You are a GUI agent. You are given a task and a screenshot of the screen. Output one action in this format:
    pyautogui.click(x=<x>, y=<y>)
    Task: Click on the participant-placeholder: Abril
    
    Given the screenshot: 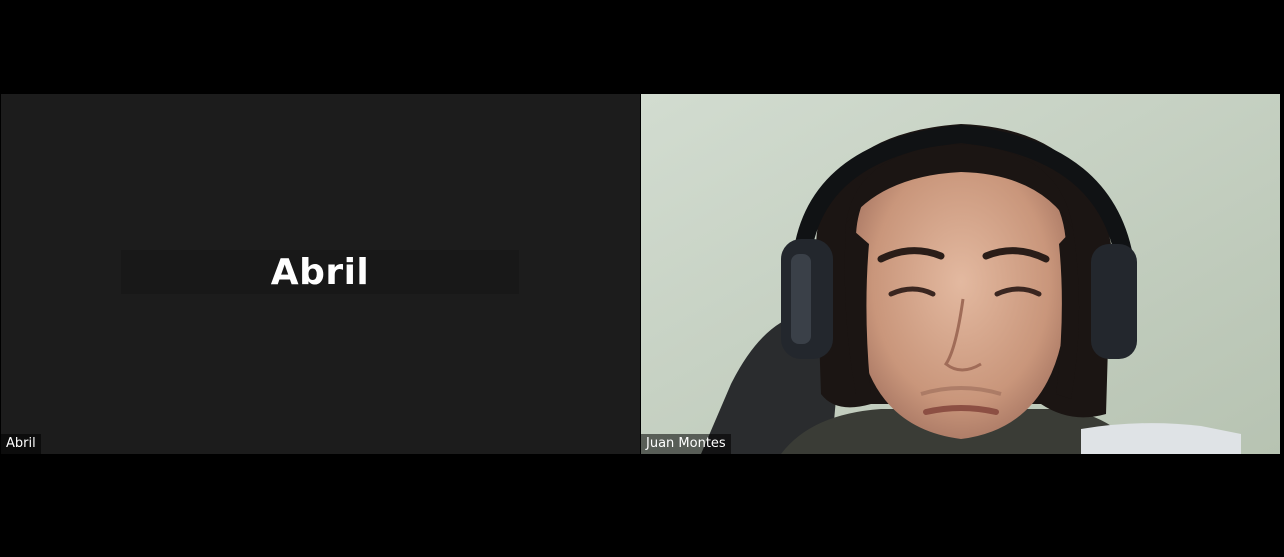 What is the action you would take?
    pyautogui.click(x=320, y=272)
    